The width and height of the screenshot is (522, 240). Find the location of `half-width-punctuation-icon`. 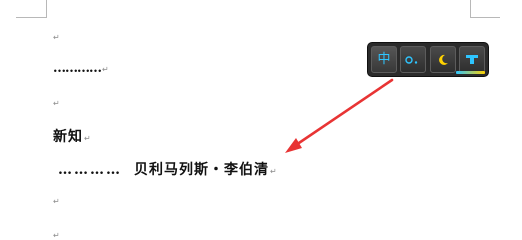

half-width-punctuation-icon is located at coordinates (411, 59).